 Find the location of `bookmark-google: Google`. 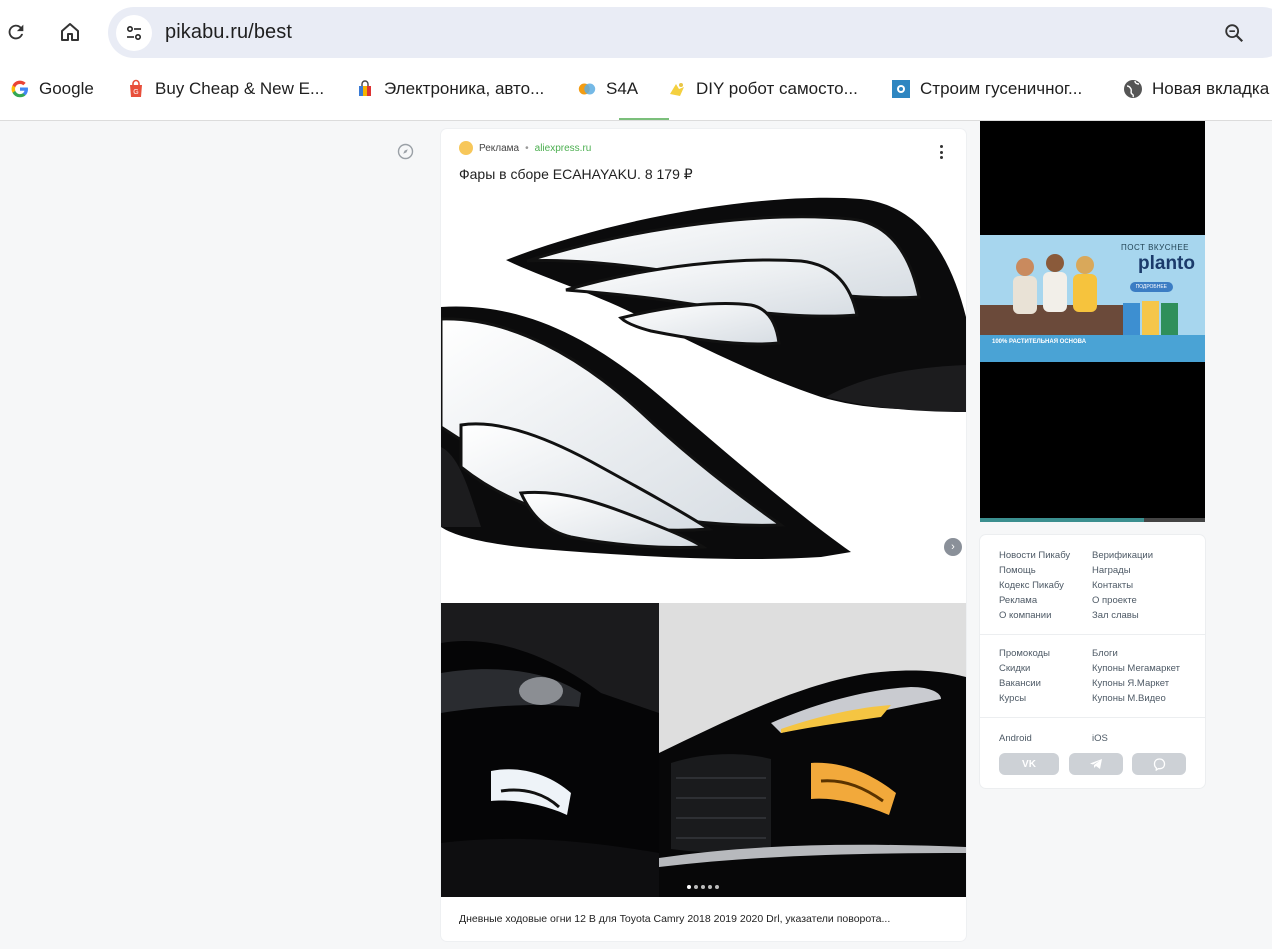

bookmark-google: Google is located at coordinates (52, 89).